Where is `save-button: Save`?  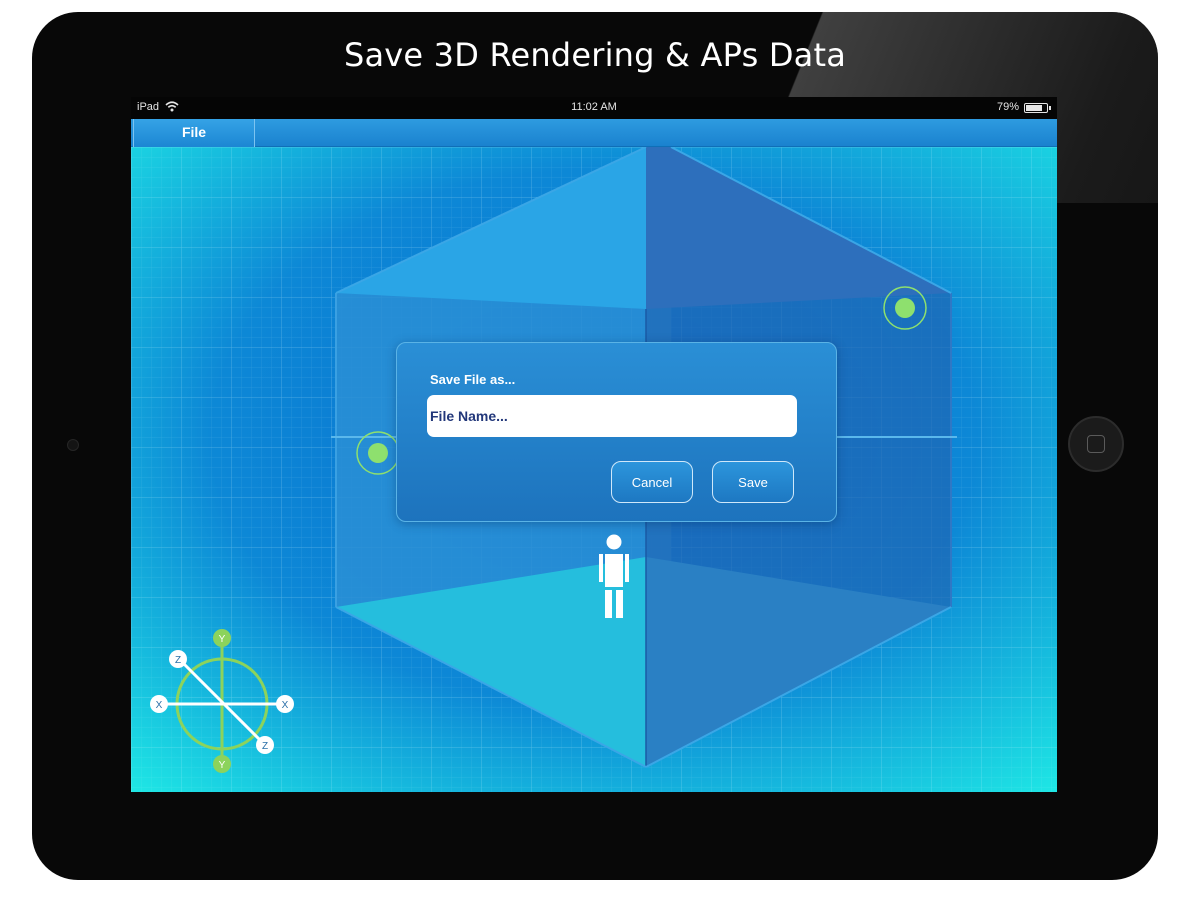
save-button: Save is located at coordinates (753, 482).